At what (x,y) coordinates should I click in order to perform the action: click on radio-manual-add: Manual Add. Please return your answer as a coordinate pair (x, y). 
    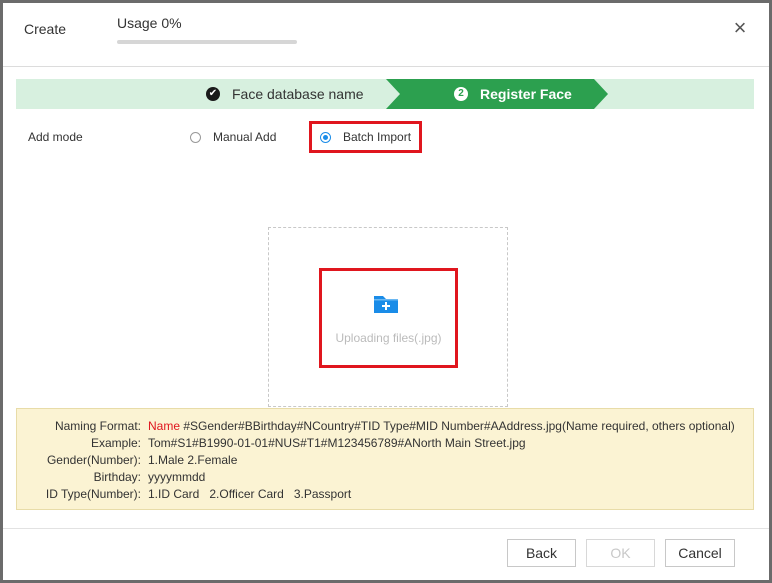
    Looking at the image, I should click on (233, 137).